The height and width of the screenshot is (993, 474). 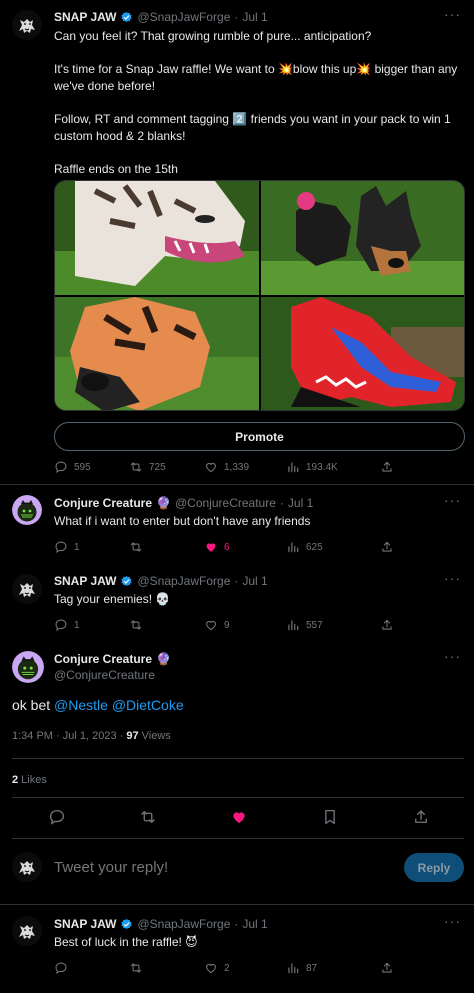 I want to click on mention-link: @DietCoke, so click(x=148, y=705).